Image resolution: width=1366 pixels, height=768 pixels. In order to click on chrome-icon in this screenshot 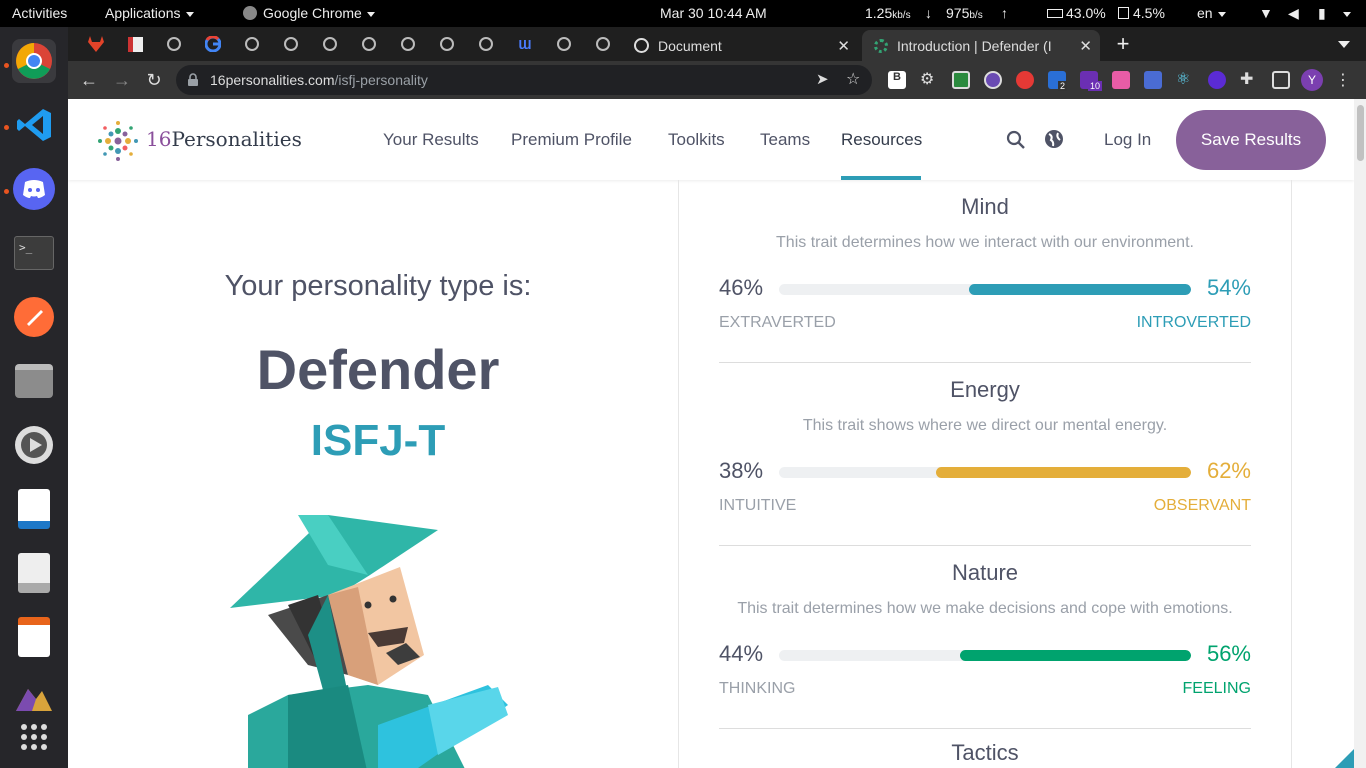, I will do `click(34, 61)`.